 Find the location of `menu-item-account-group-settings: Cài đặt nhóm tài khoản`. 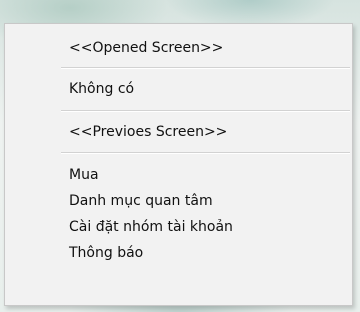

menu-item-account-group-settings: Cài đặt nhóm tài khoản is located at coordinates (151, 227).